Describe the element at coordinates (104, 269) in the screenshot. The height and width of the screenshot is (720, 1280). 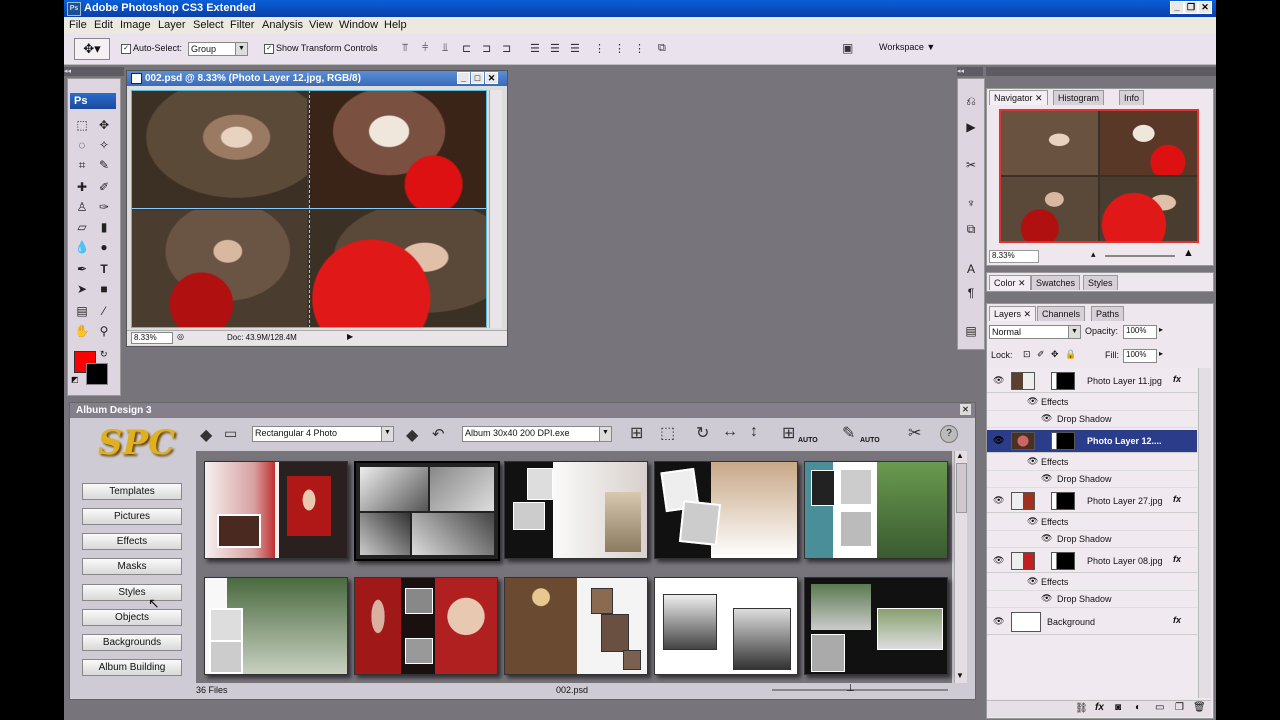
I see `type-tool-icon: T` at that location.